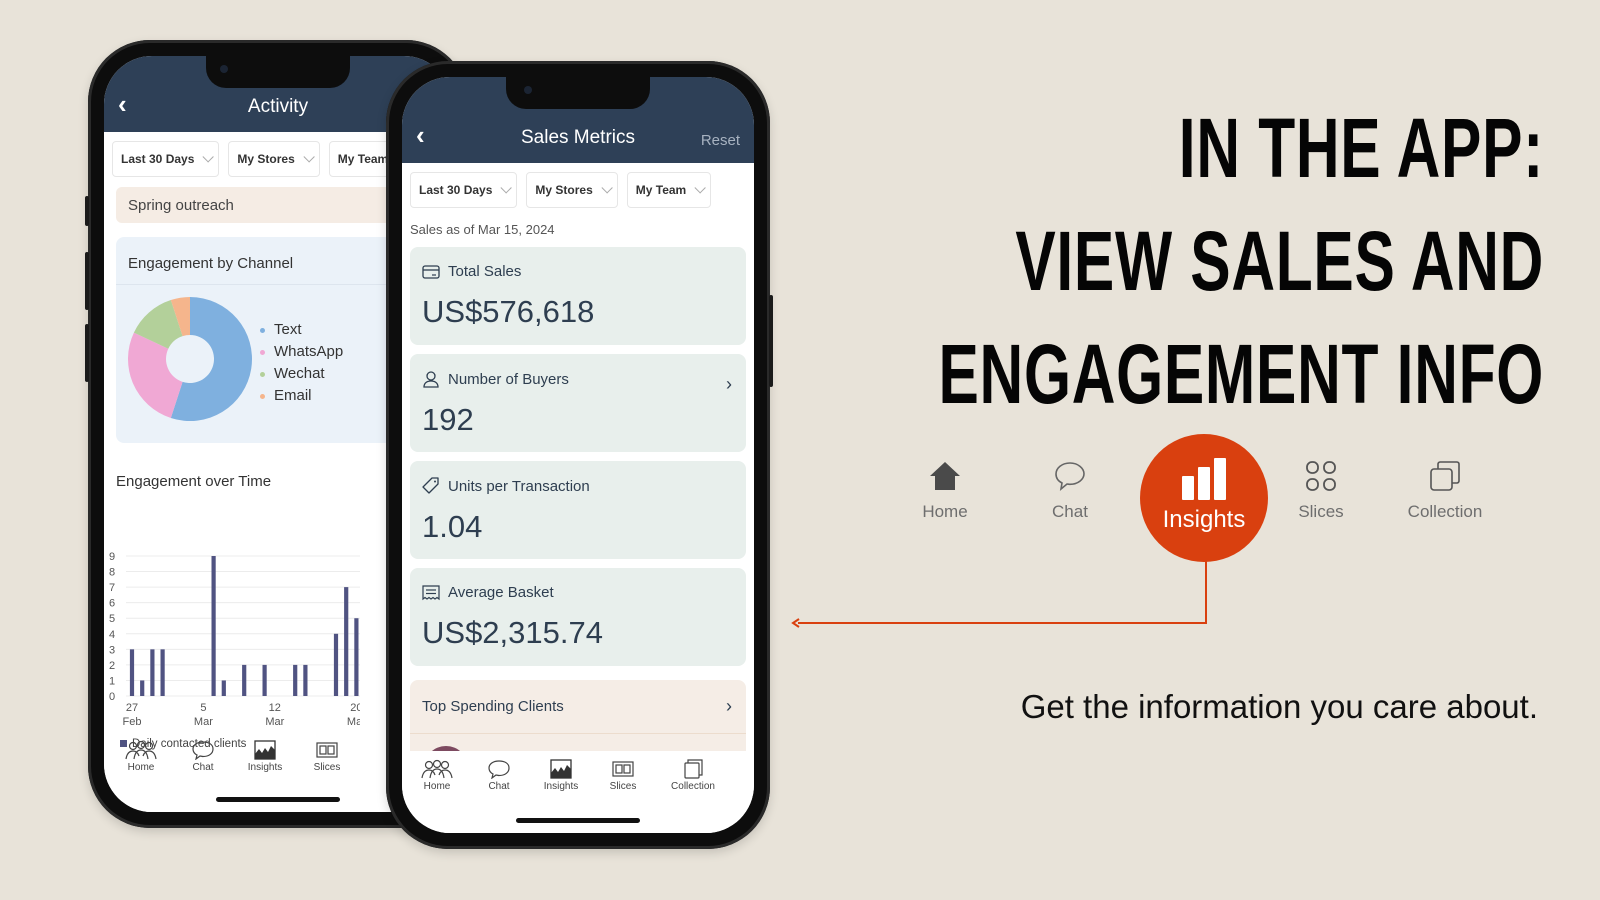  I want to click on receipt-icon, so click(431, 592).